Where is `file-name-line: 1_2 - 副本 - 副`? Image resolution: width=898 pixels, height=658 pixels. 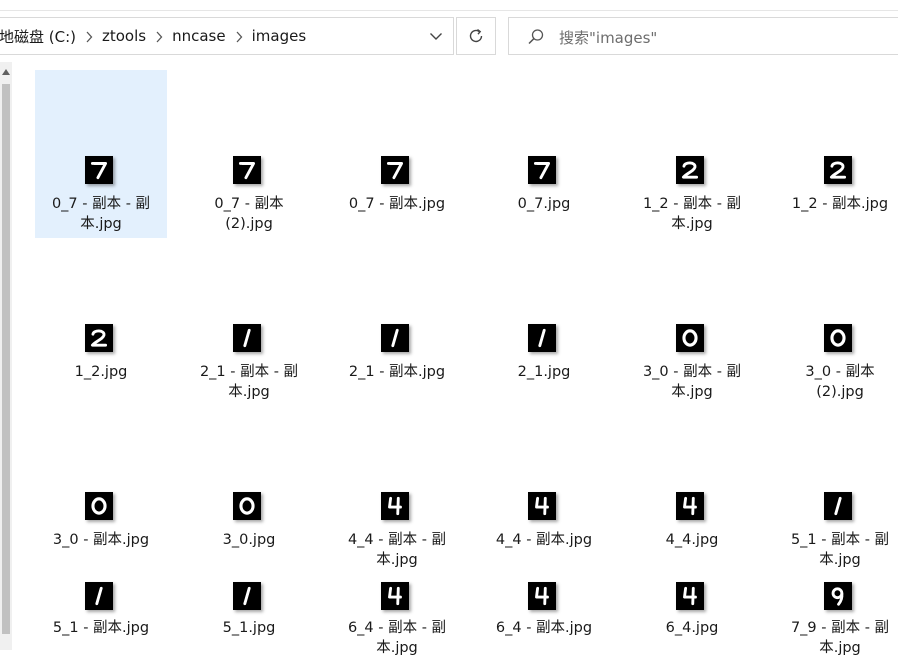
file-name-line: 1_2 - 副本 - 副 is located at coordinates (692, 204).